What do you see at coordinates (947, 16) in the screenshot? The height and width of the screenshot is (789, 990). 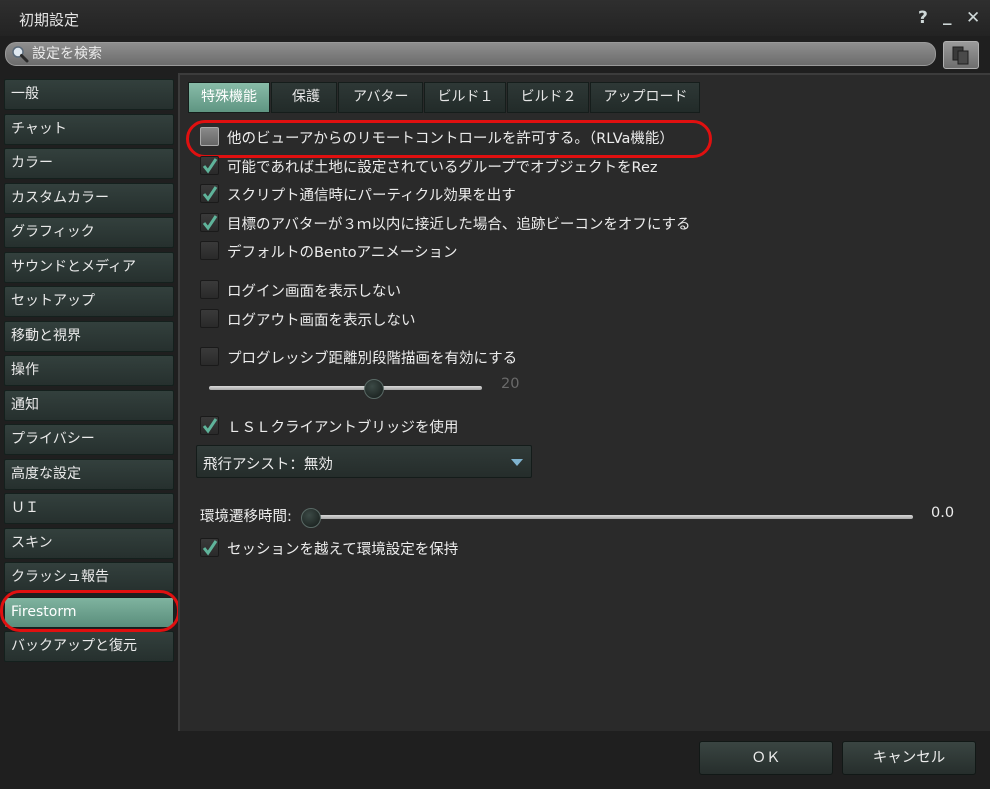 I see `minimize-icon: _` at bounding box center [947, 16].